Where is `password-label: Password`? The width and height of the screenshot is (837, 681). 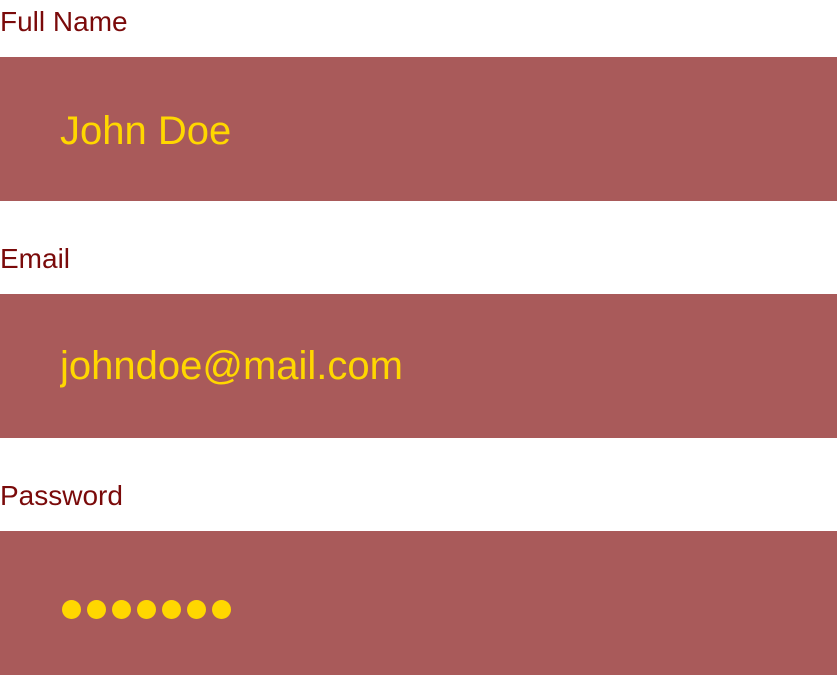 password-label: Password is located at coordinates (61, 495).